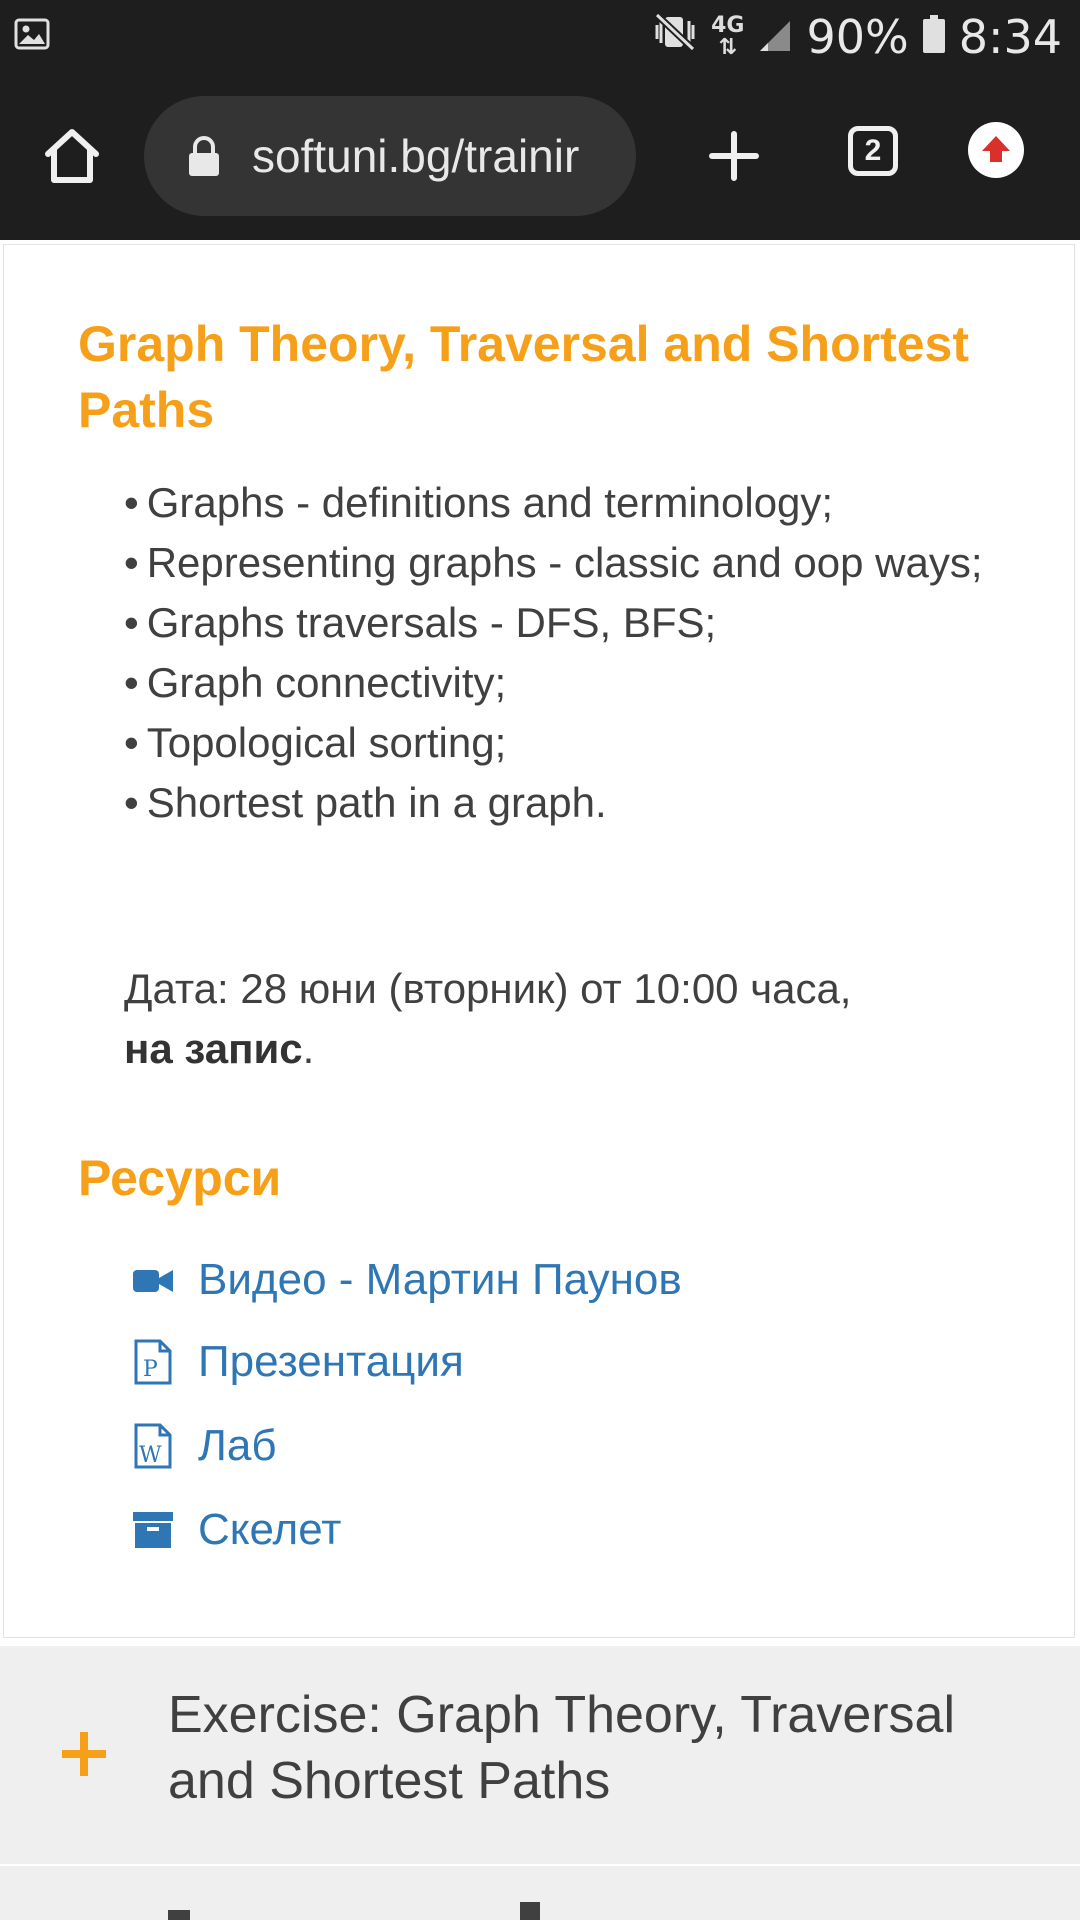  What do you see at coordinates (213, 1048) in the screenshot?
I see `recording-label: на запис` at bounding box center [213, 1048].